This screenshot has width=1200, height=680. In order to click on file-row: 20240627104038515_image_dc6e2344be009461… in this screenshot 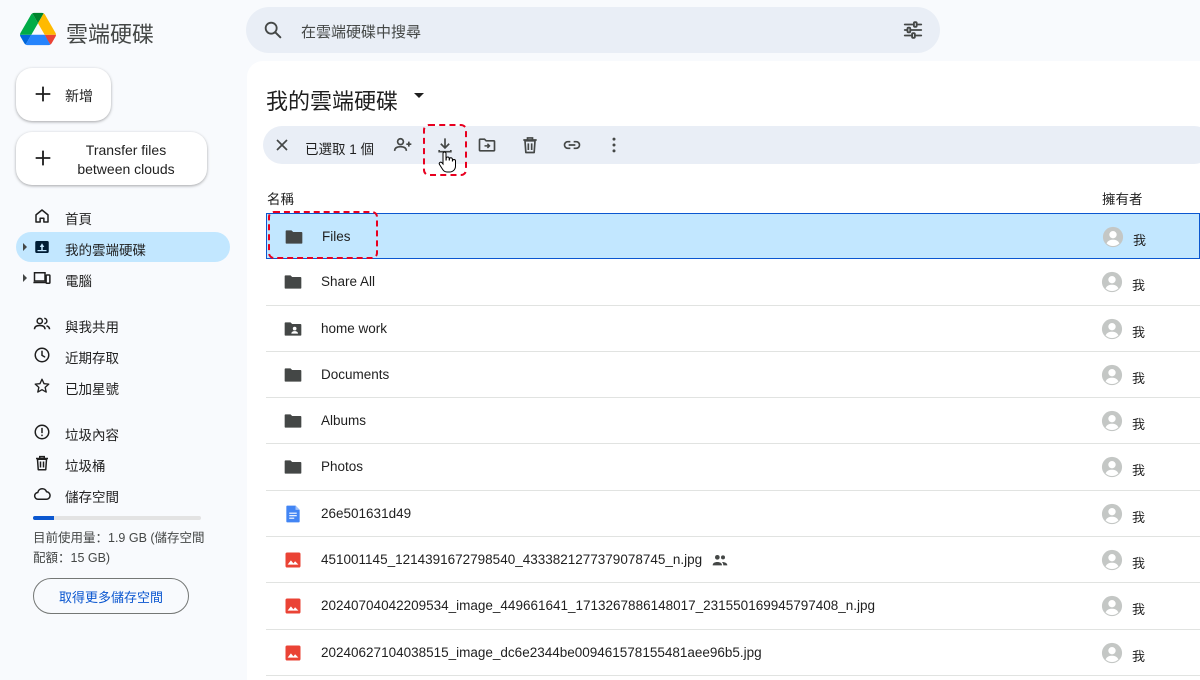, I will do `click(733, 653)`.